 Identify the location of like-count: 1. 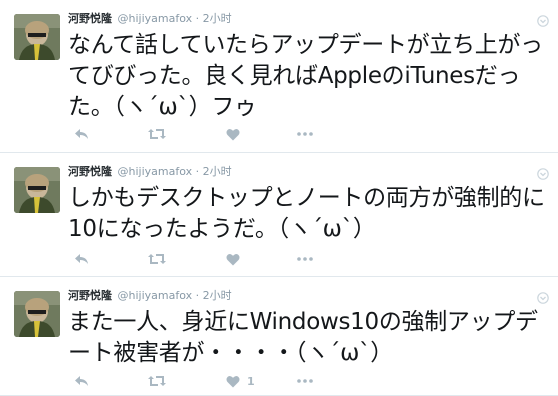
(251, 381).